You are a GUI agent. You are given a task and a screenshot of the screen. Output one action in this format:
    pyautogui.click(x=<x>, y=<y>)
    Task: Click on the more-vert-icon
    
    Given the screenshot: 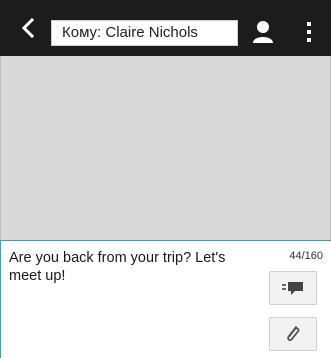 What is the action you would take?
    pyautogui.click(x=309, y=32)
    